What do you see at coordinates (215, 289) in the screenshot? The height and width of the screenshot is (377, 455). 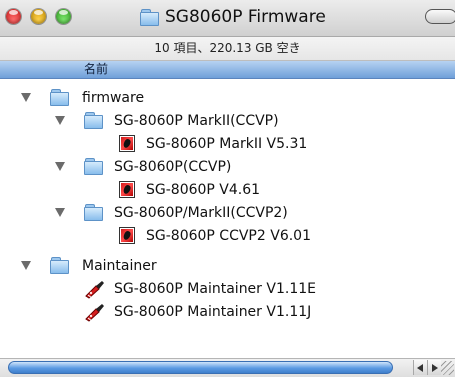 I see `list-item-label: SG-8060P Maintainer V1.11E` at bounding box center [215, 289].